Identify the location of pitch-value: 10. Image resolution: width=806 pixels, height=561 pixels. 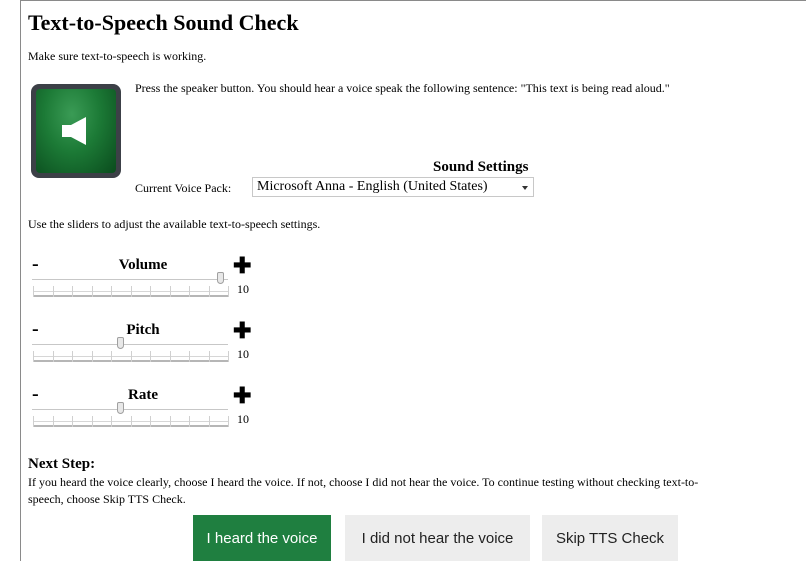
(243, 354).